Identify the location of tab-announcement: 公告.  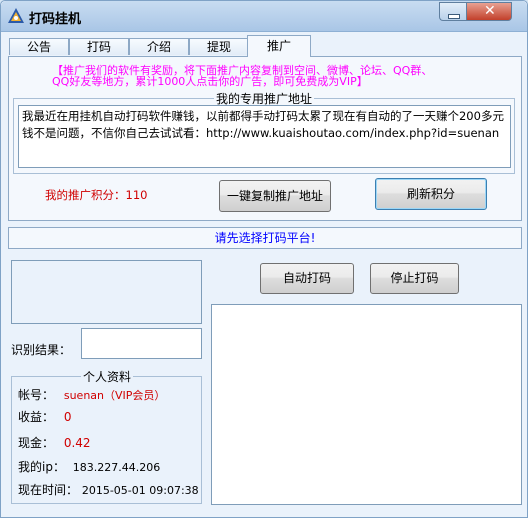
(39, 46).